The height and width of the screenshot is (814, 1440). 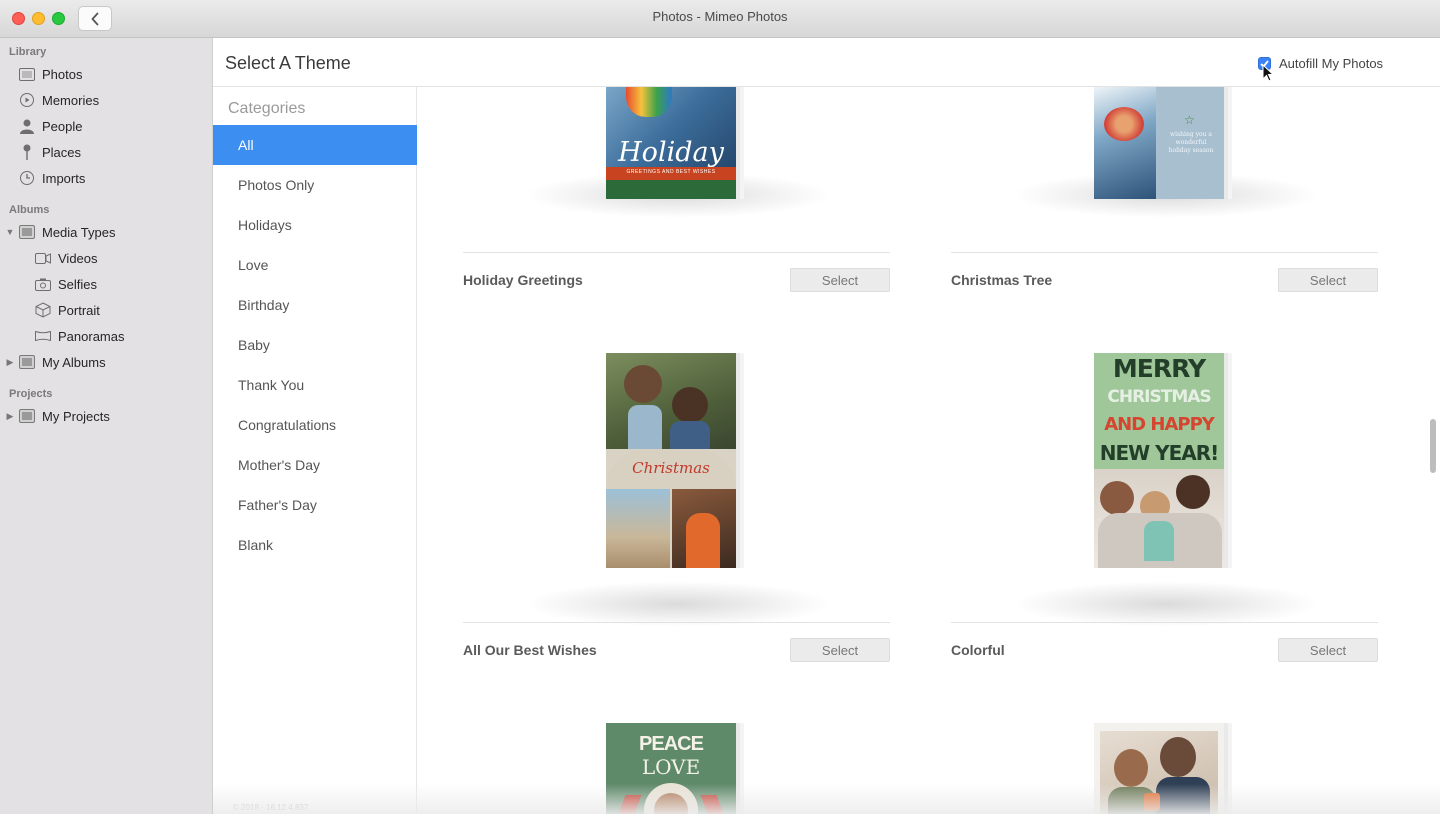 I want to click on clock-icon, so click(x=27, y=178).